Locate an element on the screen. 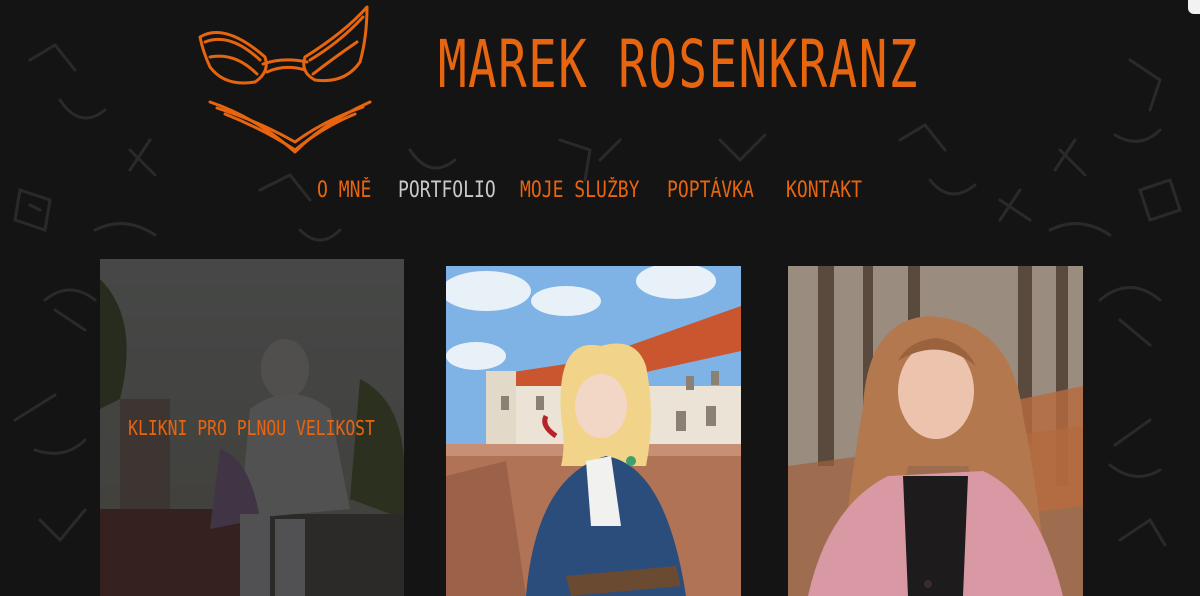  overlay-text: KLIKNI PRO PLNOU VELIKOST is located at coordinates (252, 427).